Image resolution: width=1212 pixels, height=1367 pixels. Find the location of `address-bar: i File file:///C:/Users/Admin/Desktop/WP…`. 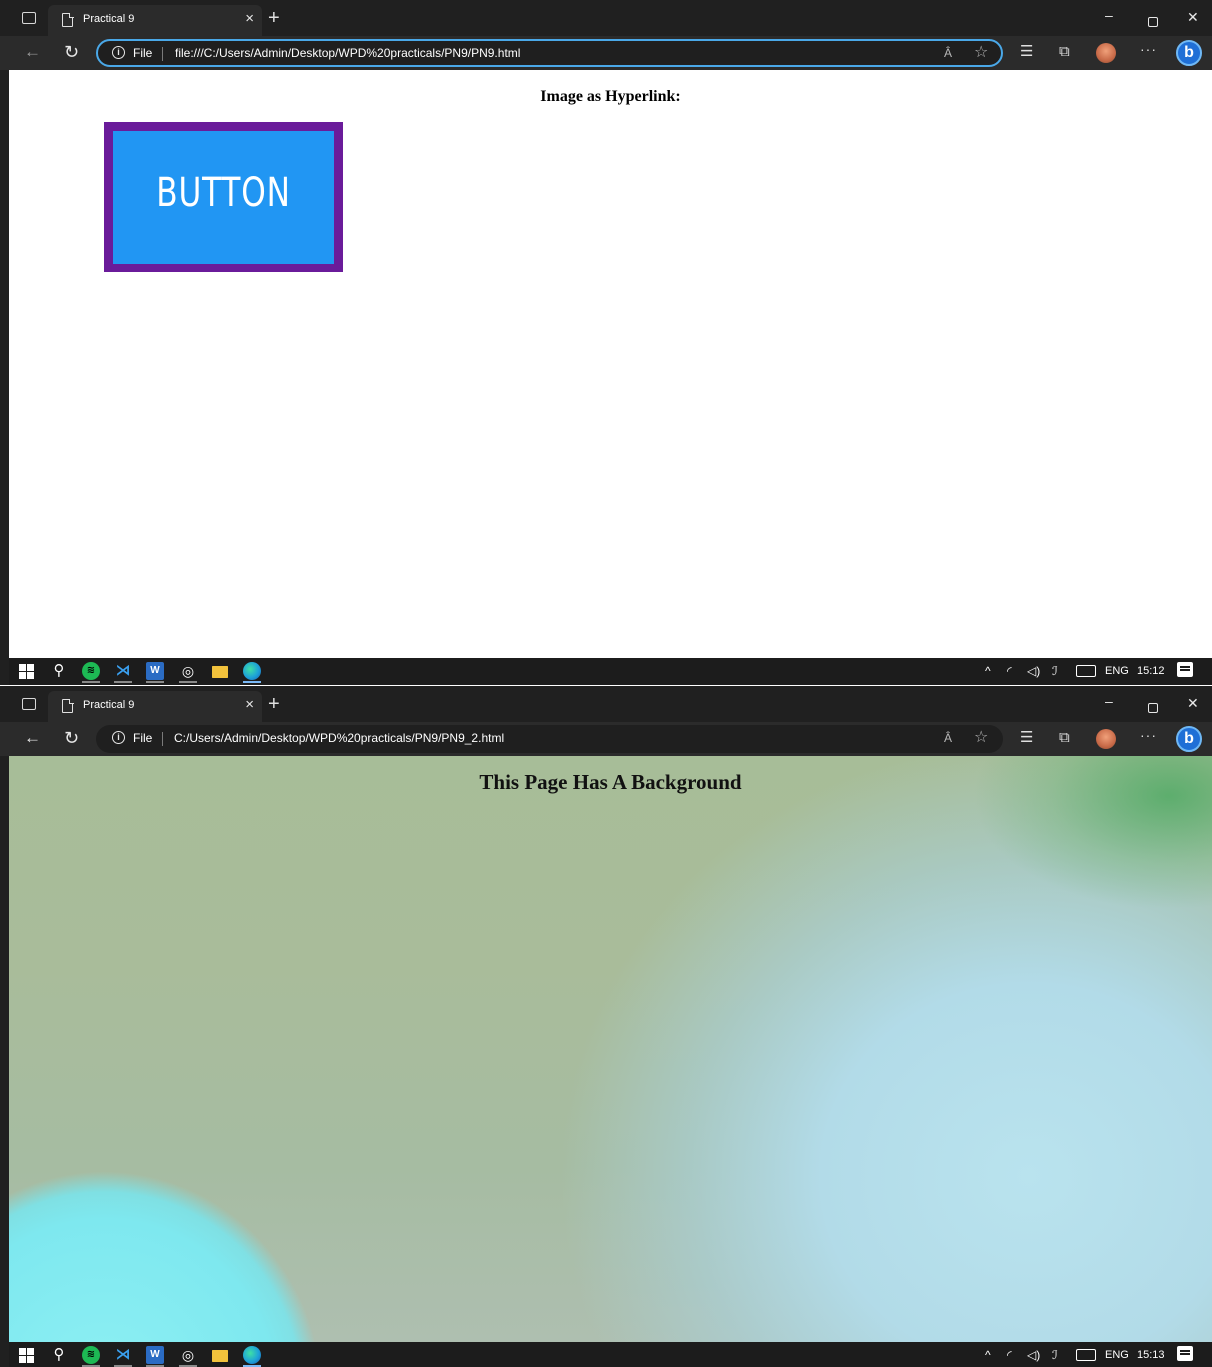

address-bar: i File file:///C:/Users/Admin/Desktop/WP… is located at coordinates (549, 53).